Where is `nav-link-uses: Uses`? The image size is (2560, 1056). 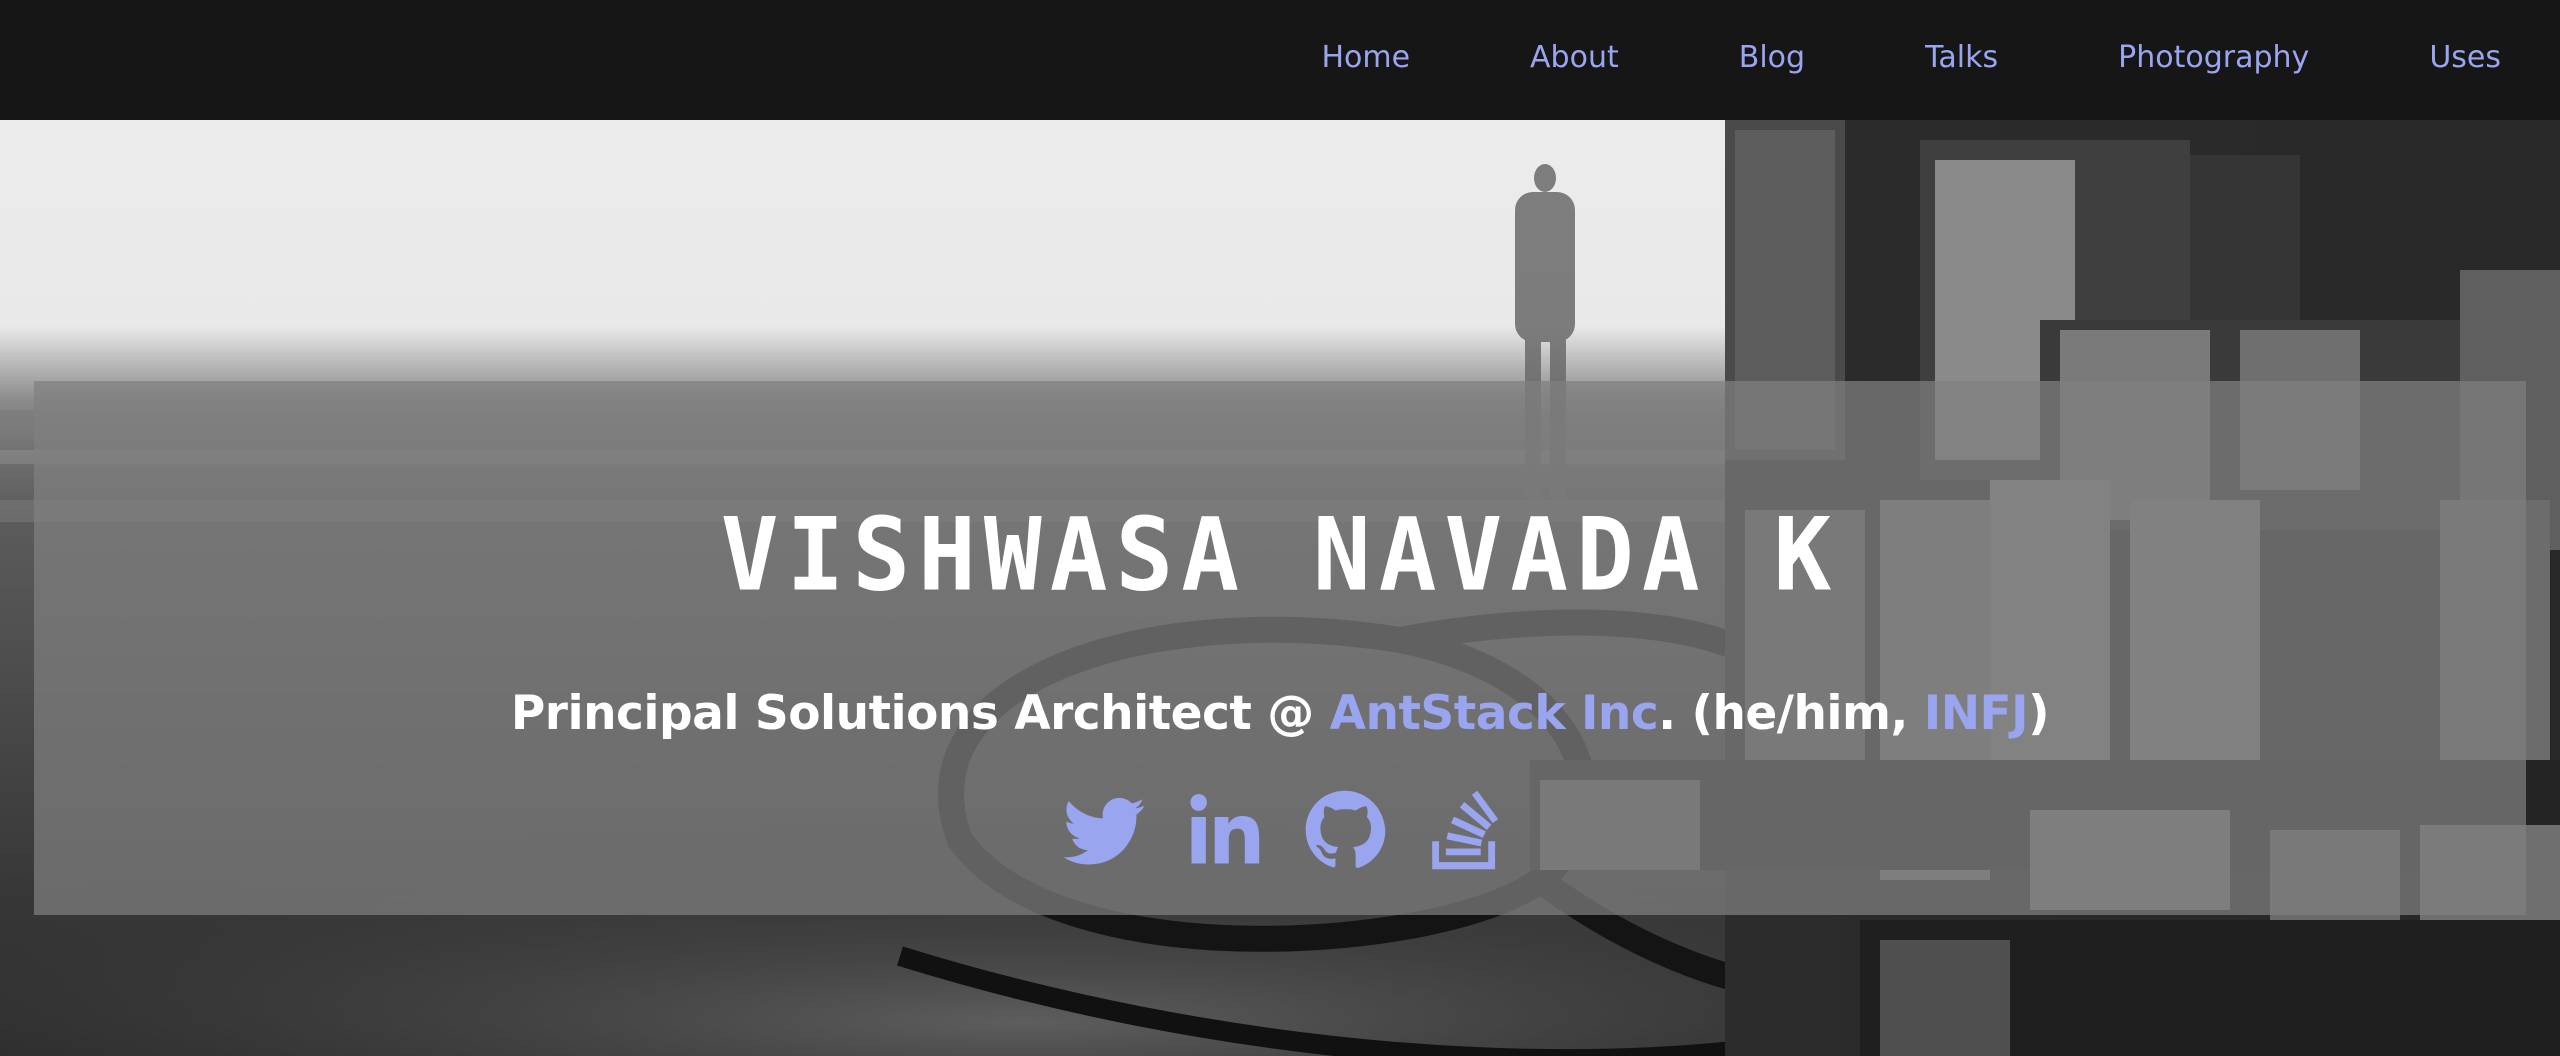 nav-link-uses: Uses is located at coordinates (2465, 58).